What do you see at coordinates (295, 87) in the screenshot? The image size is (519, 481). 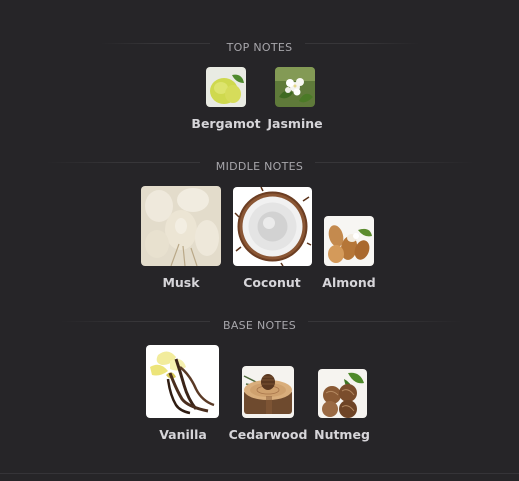 I see `jasmine-image` at bounding box center [295, 87].